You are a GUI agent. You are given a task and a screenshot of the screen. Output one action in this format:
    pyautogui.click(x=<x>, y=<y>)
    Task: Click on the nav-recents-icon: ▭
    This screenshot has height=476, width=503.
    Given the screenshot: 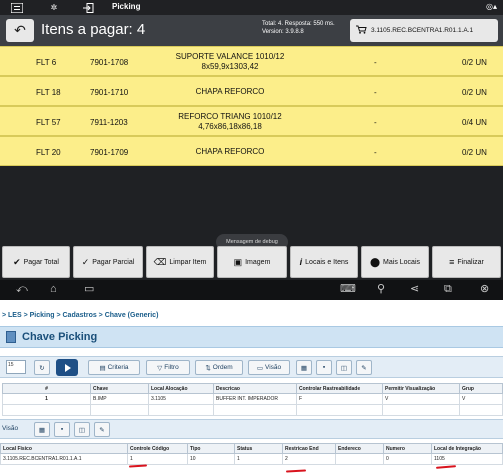 What is the action you would take?
    pyautogui.click(x=89, y=289)
    